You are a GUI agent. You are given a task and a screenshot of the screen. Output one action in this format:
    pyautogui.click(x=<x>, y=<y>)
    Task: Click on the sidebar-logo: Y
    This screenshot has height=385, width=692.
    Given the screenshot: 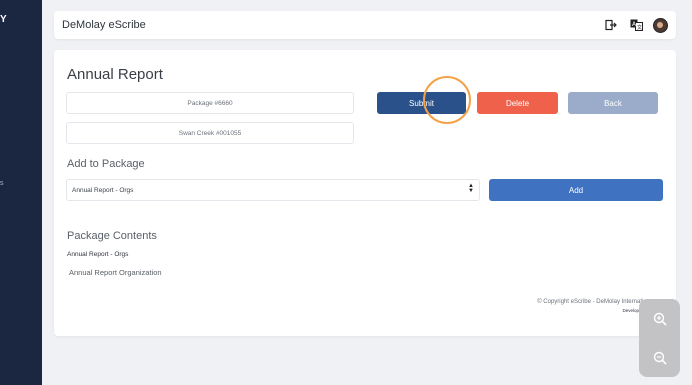 What is the action you would take?
    pyautogui.click(x=3, y=19)
    